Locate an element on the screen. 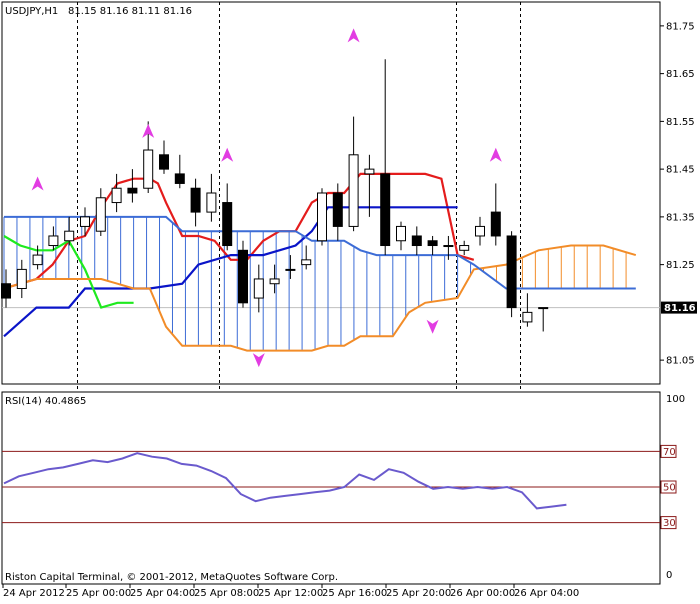 The width and height of the screenshot is (700, 604). x-tick-label: 25 Apr 00:00 is located at coordinates (98, 593).